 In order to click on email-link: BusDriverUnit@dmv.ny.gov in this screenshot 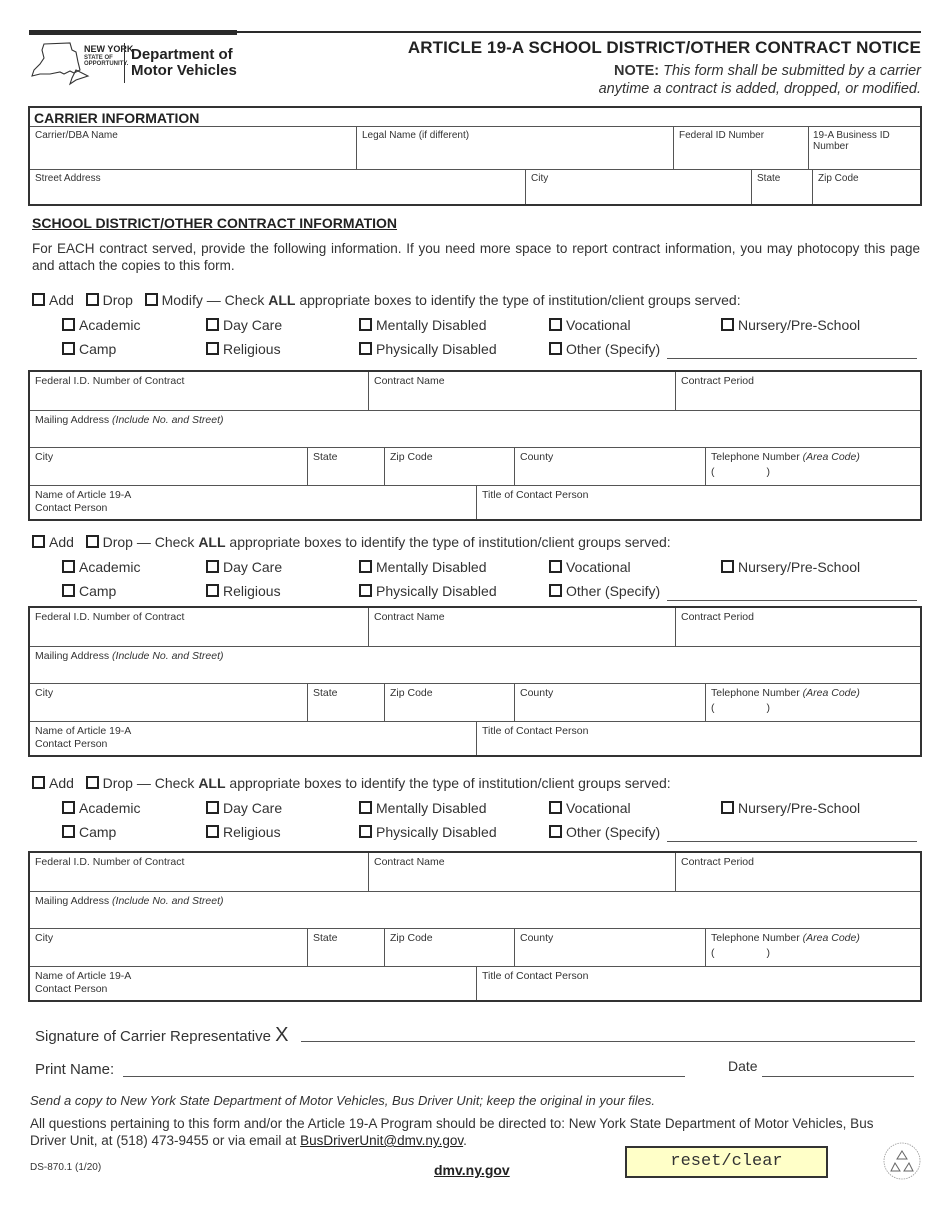, I will do `click(381, 1140)`.